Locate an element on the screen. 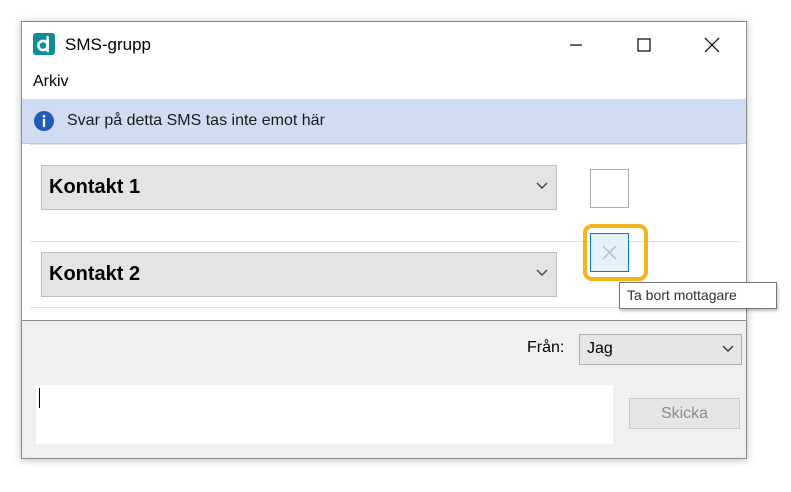  close-window-button is located at coordinates (712, 45).